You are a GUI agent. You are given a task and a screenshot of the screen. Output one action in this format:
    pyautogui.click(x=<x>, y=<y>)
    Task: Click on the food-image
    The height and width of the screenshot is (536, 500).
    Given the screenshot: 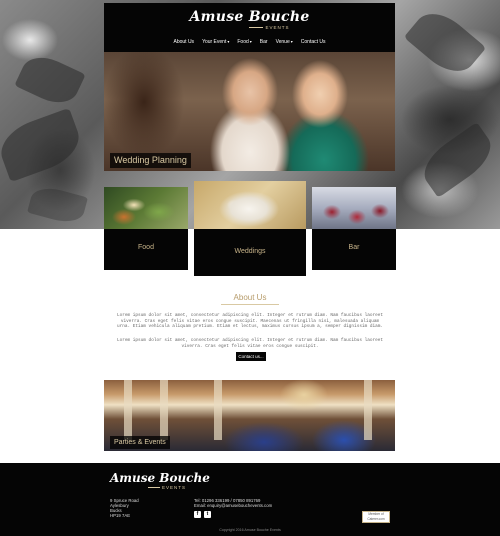 What is the action you would take?
    pyautogui.click(x=146, y=208)
    